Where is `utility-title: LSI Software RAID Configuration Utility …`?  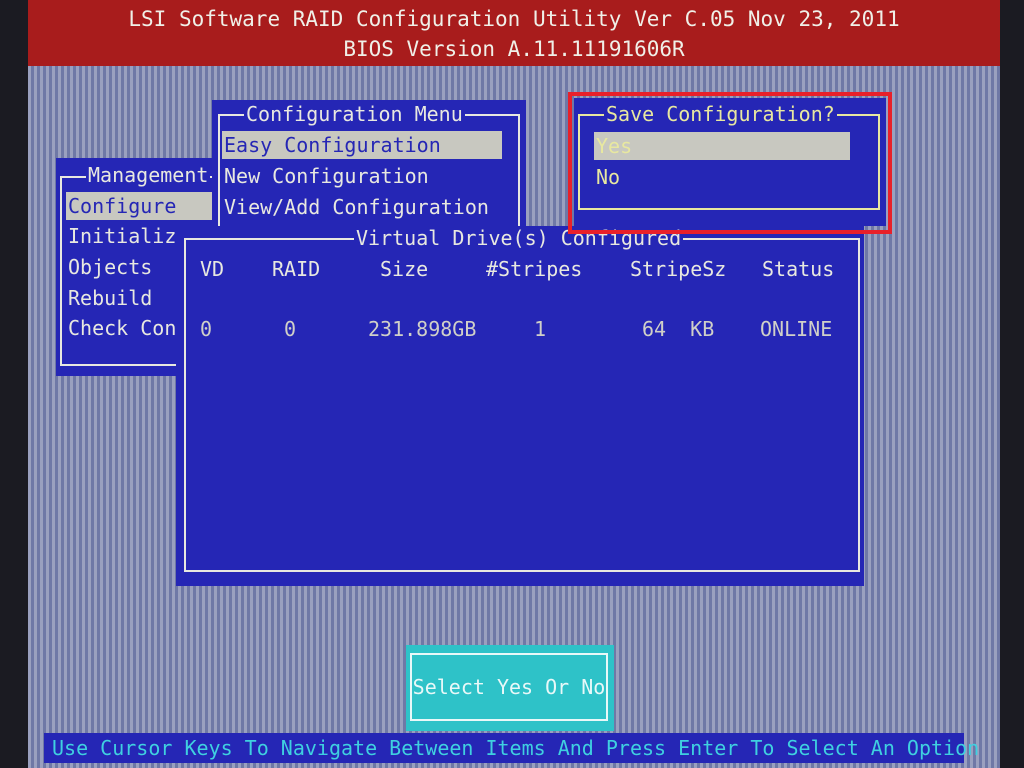 utility-title: LSI Software RAID Configuration Utility … is located at coordinates (514, 19).